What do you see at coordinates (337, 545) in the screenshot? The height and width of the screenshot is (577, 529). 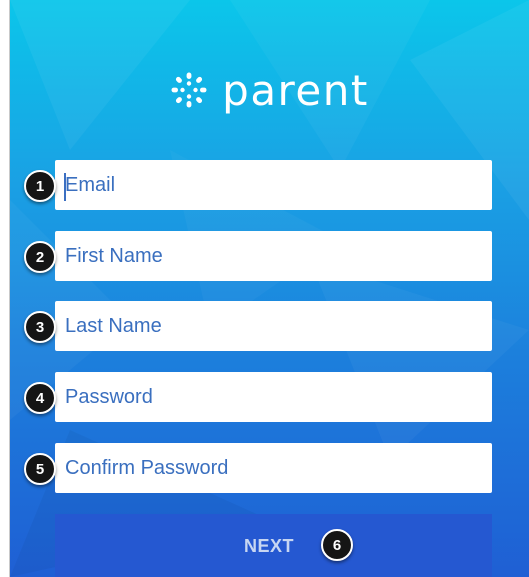 I see `callout-badge-6: 6` at bounding box center [337, 545].